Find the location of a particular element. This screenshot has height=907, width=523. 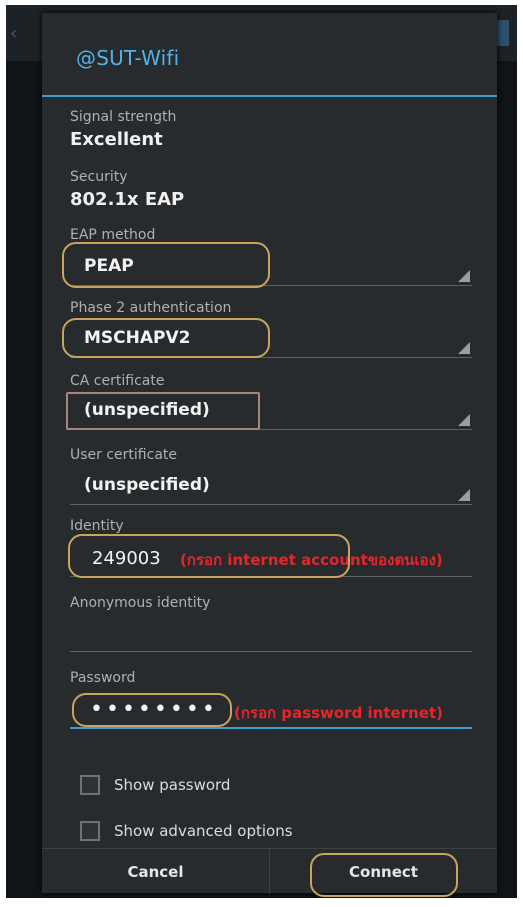

password-label: Password is located at coordinates (103, 678).